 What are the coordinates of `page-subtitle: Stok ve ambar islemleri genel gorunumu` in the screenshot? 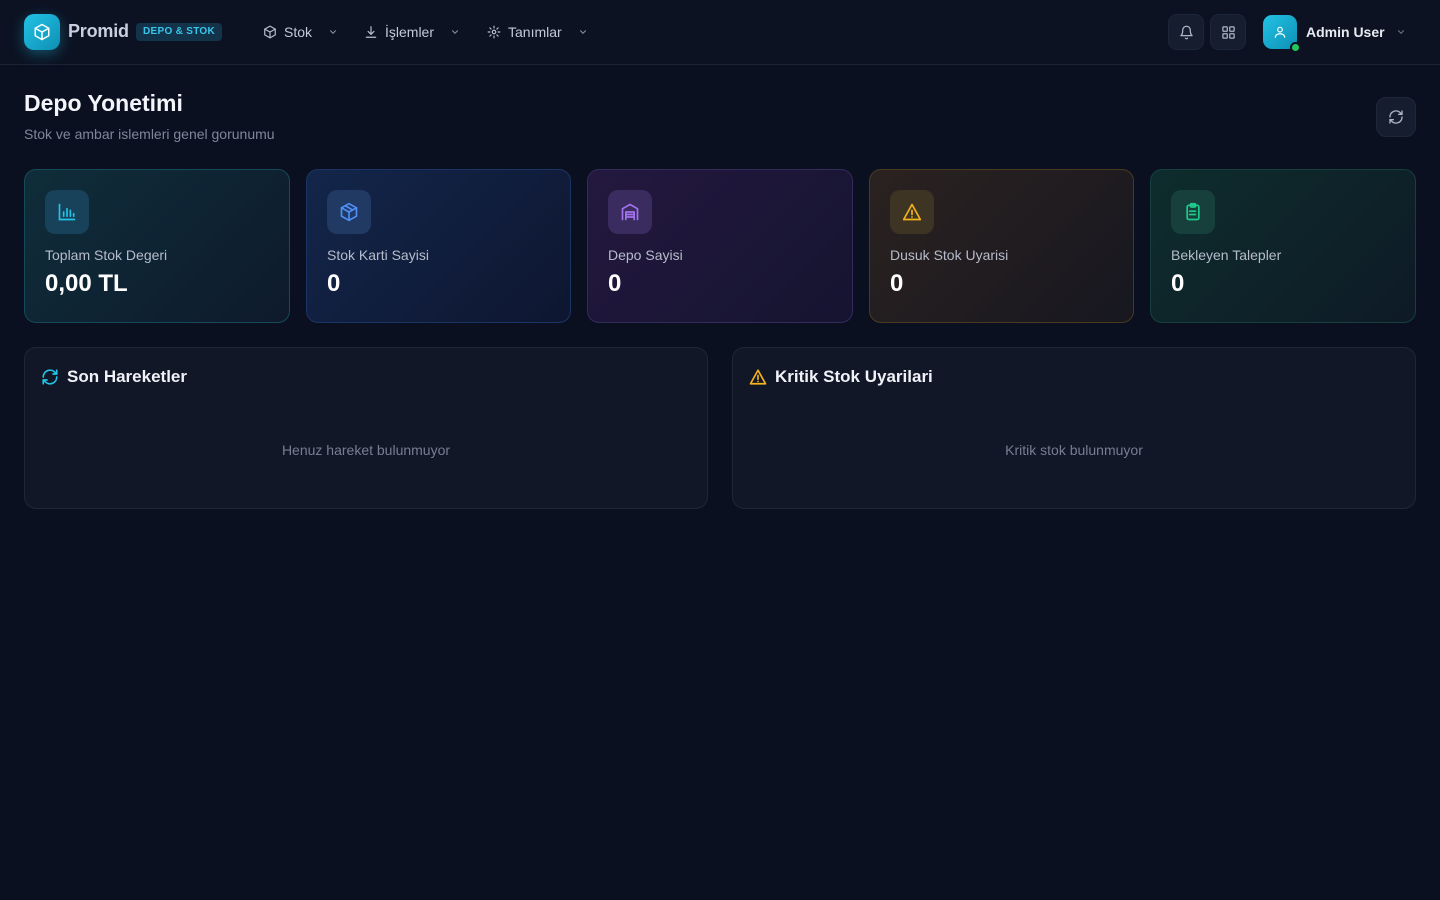 It's located at (149, 134).